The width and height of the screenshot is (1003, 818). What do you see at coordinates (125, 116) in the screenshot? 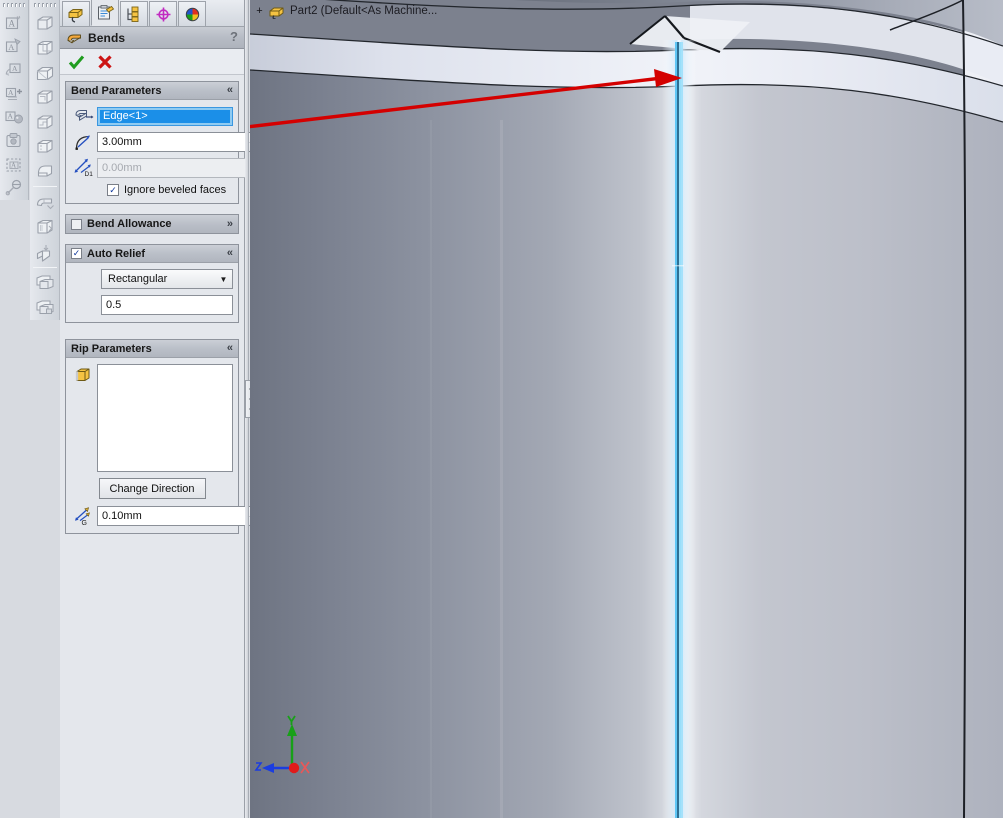
I see `fixed-face-value: Edge<1>` at bounding box center [125, 116].